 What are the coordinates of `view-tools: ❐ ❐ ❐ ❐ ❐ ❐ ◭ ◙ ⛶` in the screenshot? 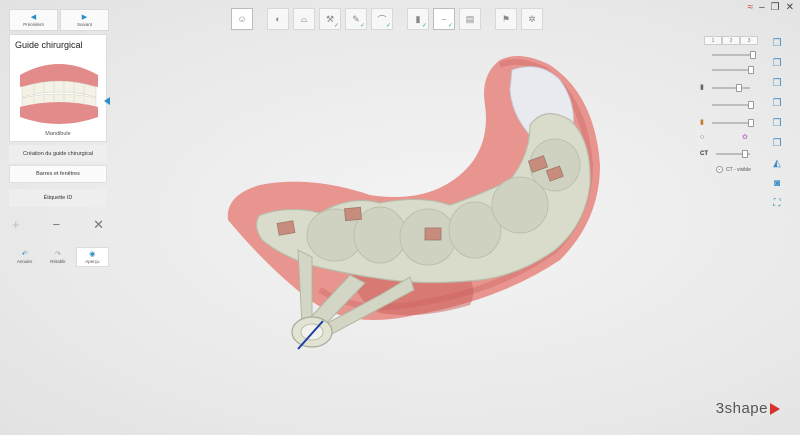 It's located at (777, 123).